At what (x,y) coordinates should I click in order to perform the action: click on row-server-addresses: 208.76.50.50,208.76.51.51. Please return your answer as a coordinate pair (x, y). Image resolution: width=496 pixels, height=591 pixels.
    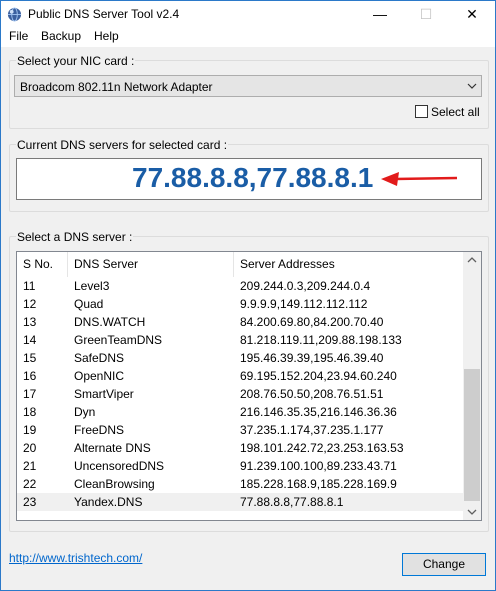
    Looking at the image, I should click on (312, 394).